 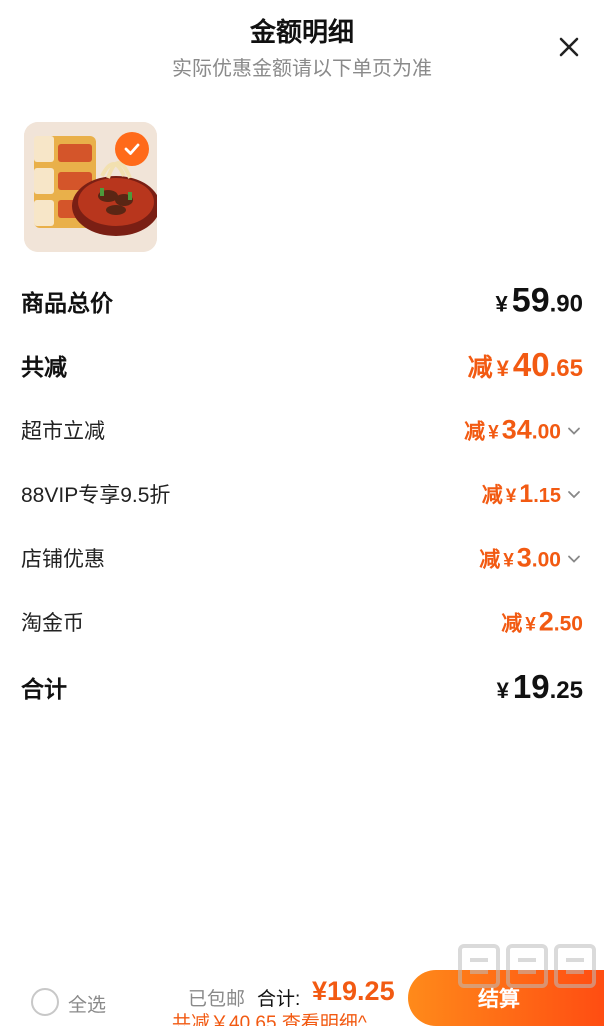 I want to click on discount-value: 减 ¥ 1 .15, so click(x=532, y=494).